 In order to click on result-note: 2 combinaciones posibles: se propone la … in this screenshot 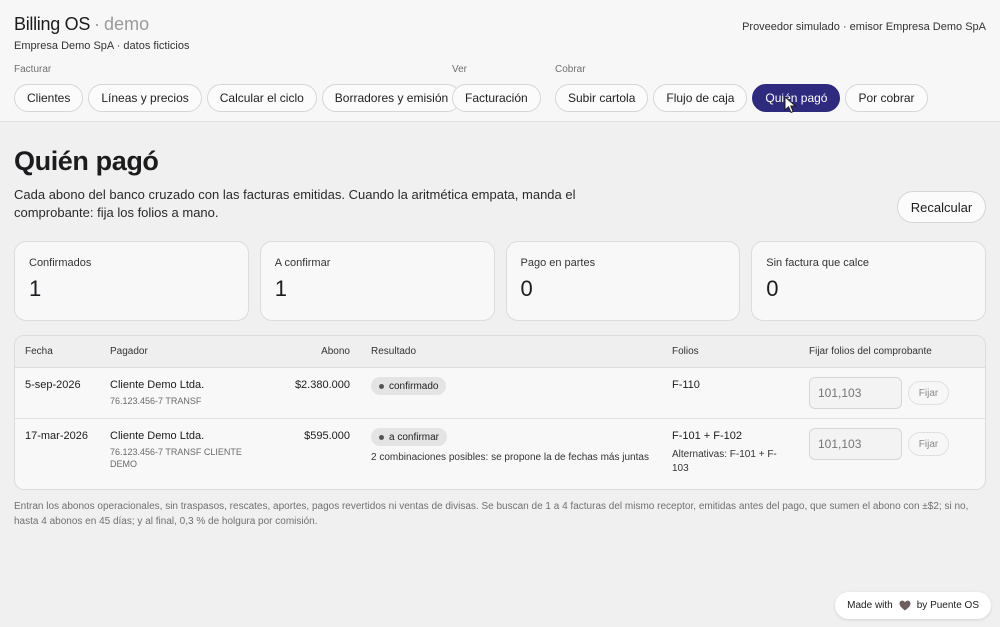, I will do `click(510, 457)`.